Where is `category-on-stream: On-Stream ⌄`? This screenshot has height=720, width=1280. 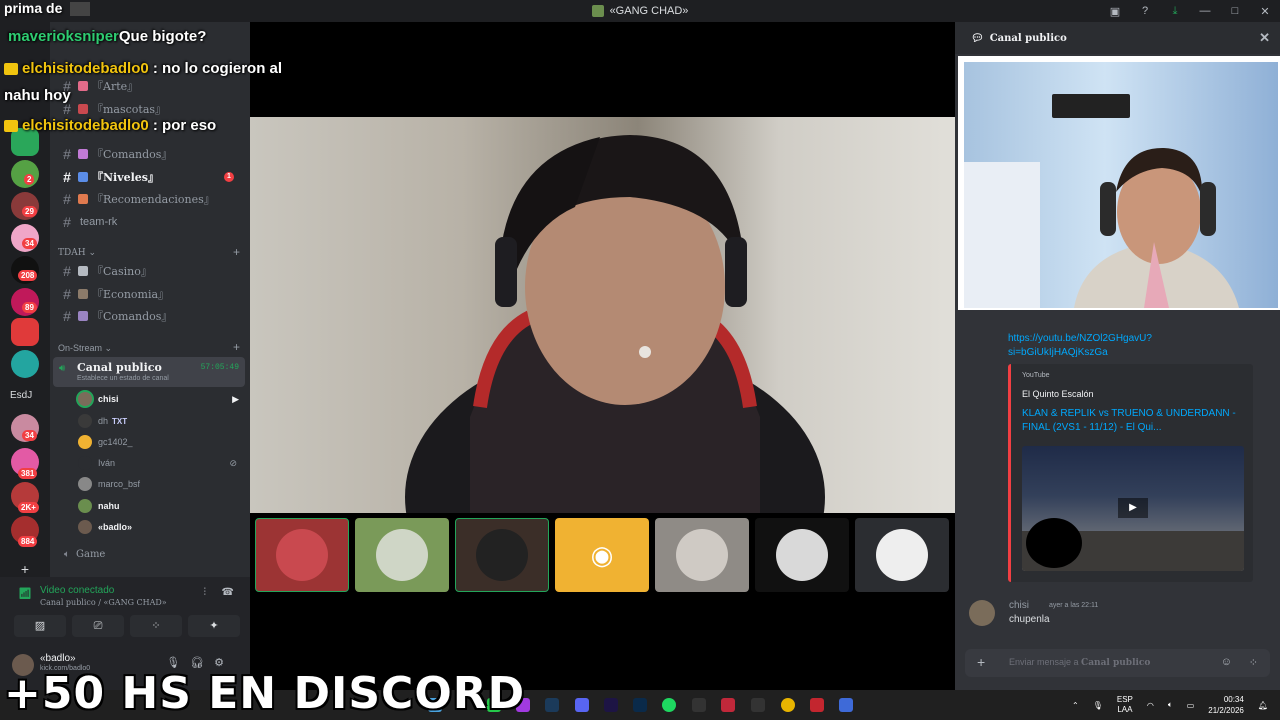
category-on-stream: On-Stream ⌄ is located at coordinates (85, 348).